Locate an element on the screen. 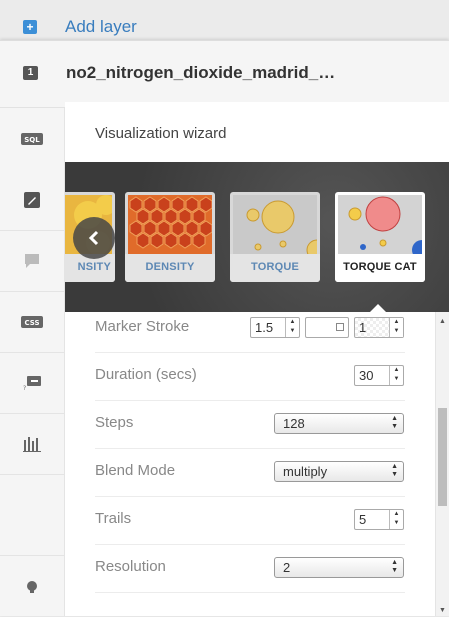  property-marker-stroke: Marker Stroke 1.5 ▲ ▼ 1 ▲ ▼ is located at coordinates (250, 332).